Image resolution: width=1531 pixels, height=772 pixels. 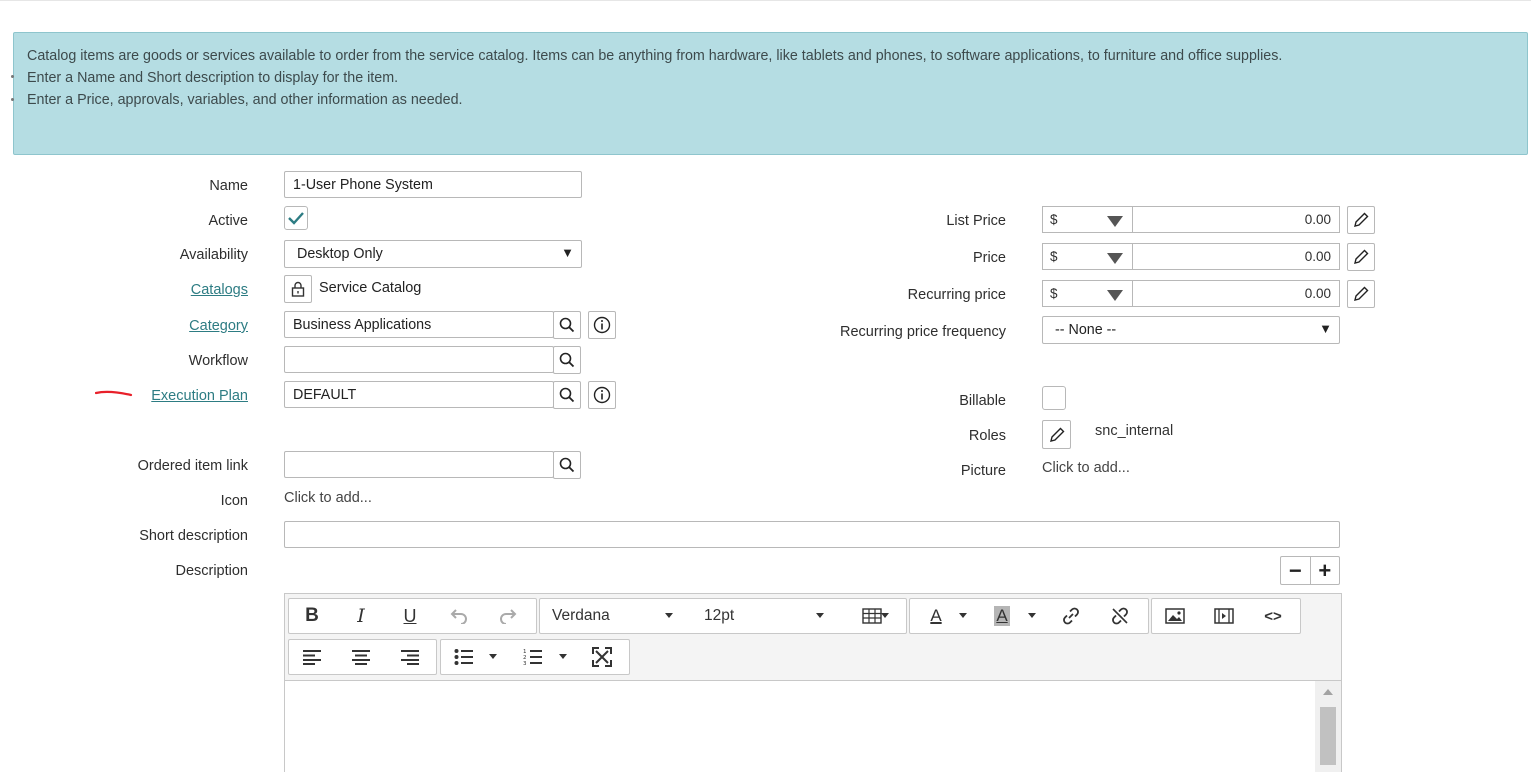 I want to click on bullet-list-button, so click(x=464, y=657).